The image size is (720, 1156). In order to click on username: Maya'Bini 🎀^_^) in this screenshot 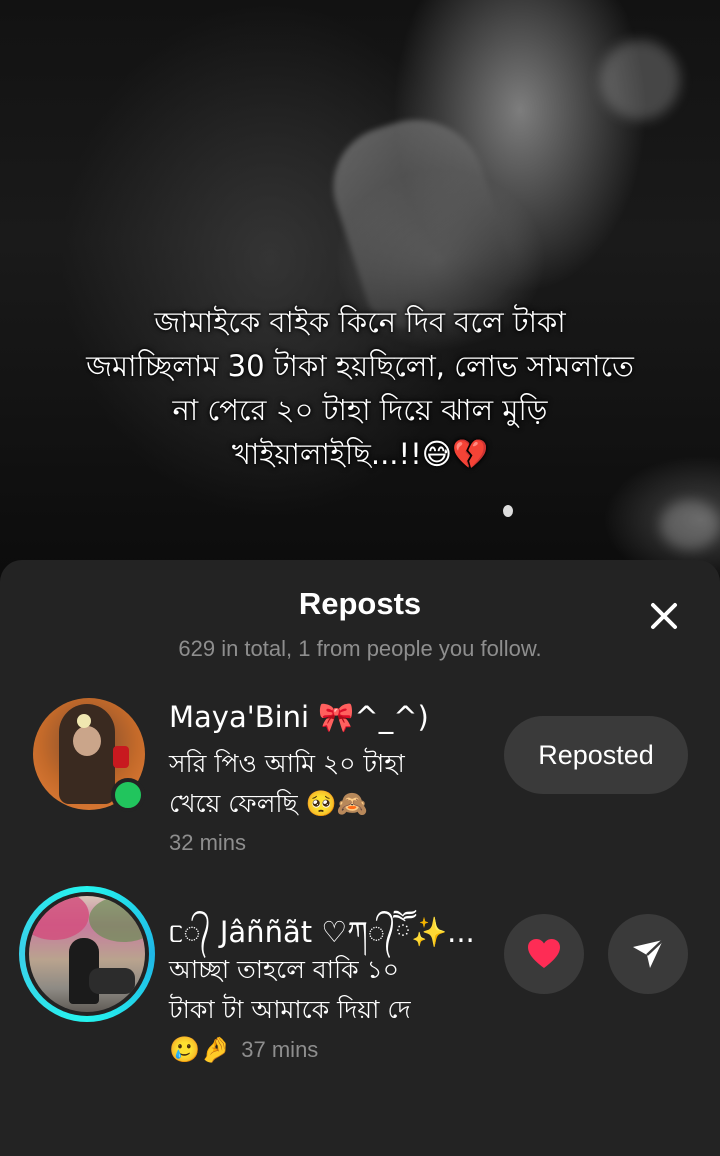, I will do `click(299, 717)`.